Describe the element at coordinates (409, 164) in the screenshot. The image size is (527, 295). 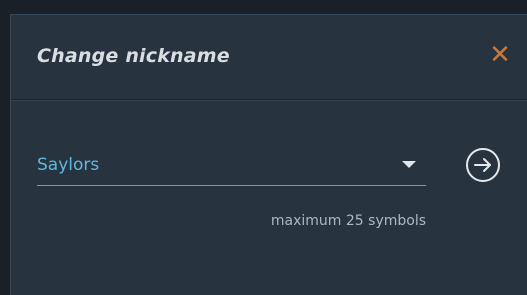
I see `caret-down-icon` at that location.